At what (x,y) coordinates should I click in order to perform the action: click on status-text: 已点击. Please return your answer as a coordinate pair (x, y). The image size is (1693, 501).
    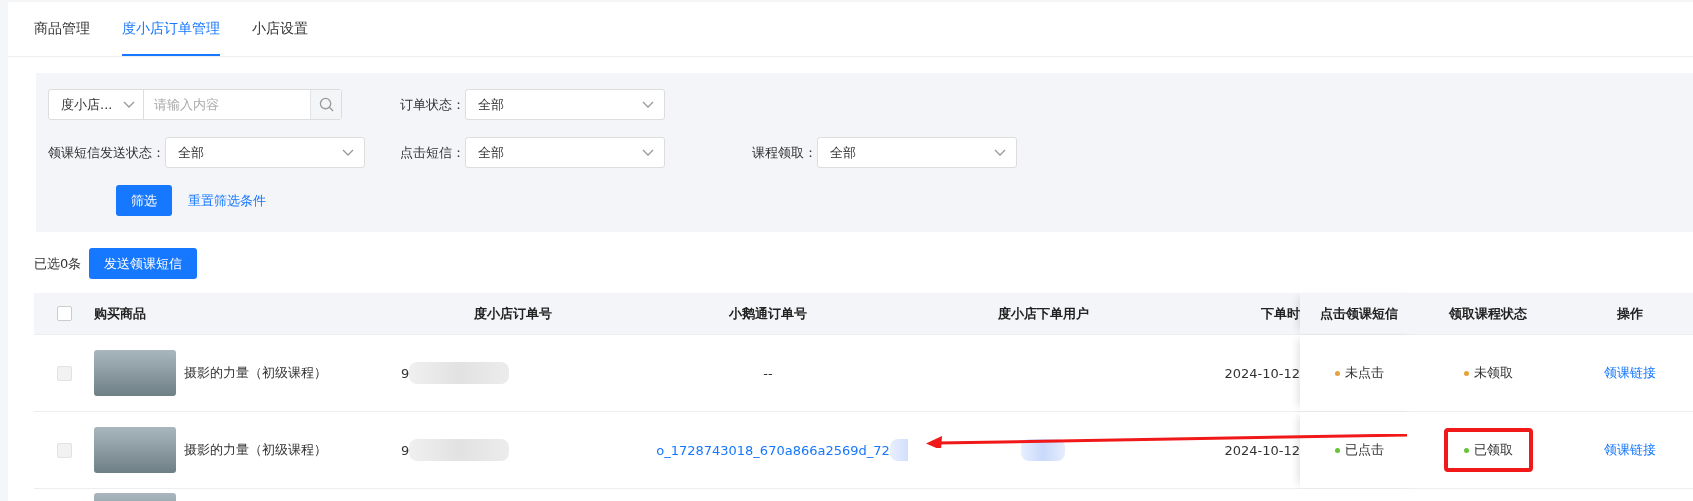
    Looking at the image, I should click on (1359, 450).